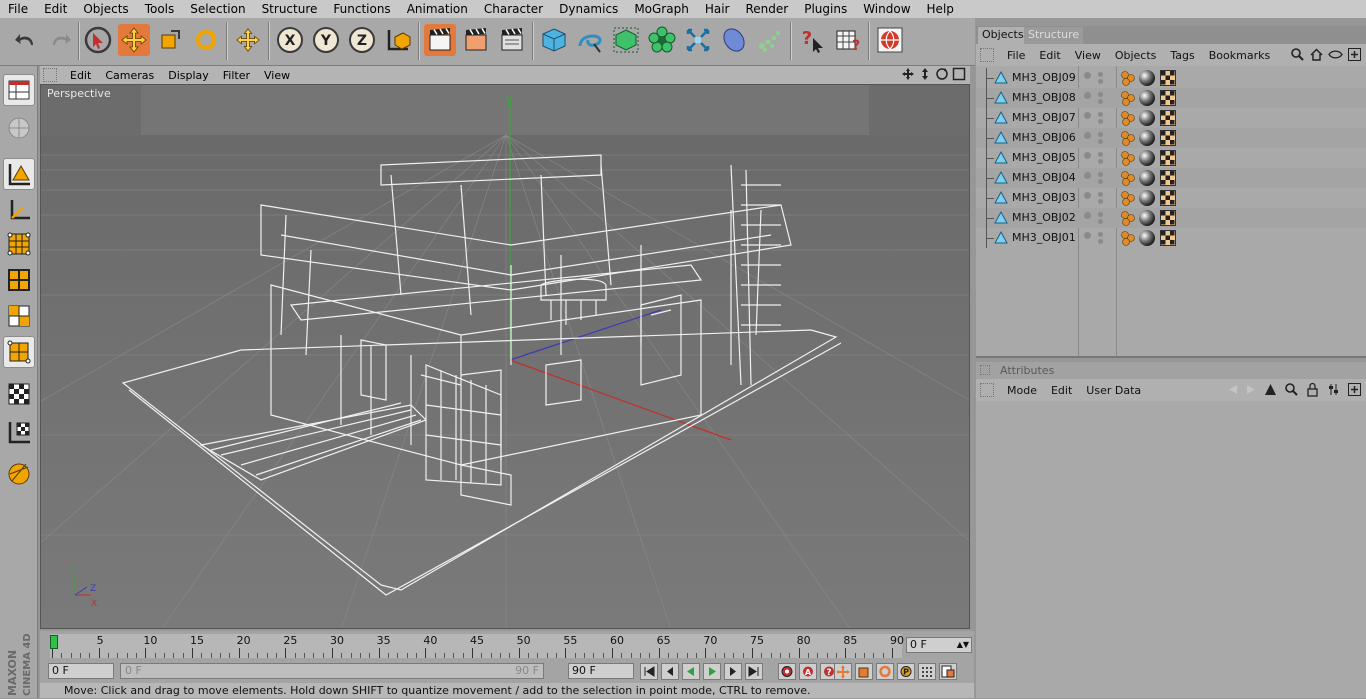 Image resolution: width=1366 pixels, height=699 pixels. I want to click on object-row: MH3_OBJ06, so click(1171, 138).